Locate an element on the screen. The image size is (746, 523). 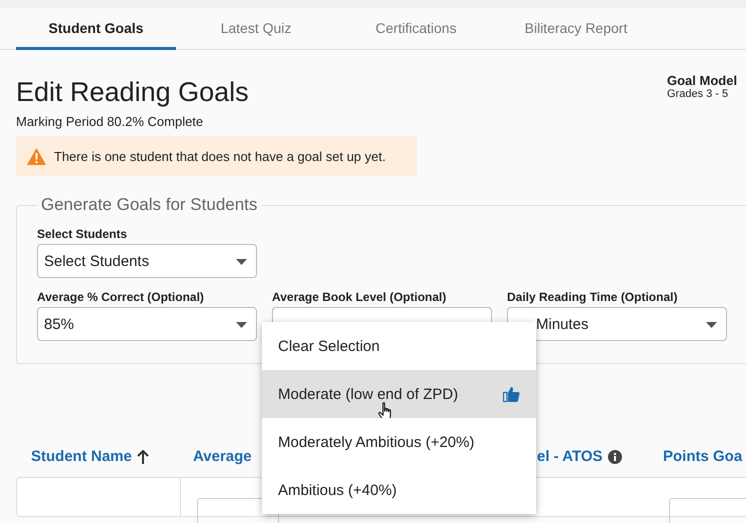
menu-option: Clear Selection is located at coordinates (399, 346).